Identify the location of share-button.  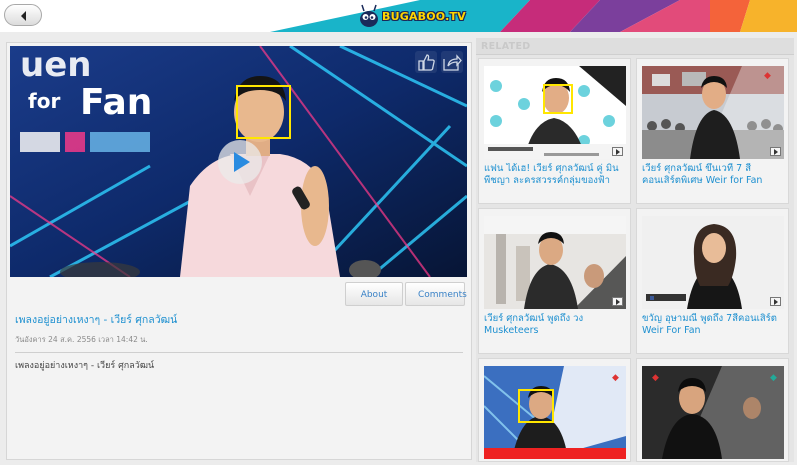
(452, 62).